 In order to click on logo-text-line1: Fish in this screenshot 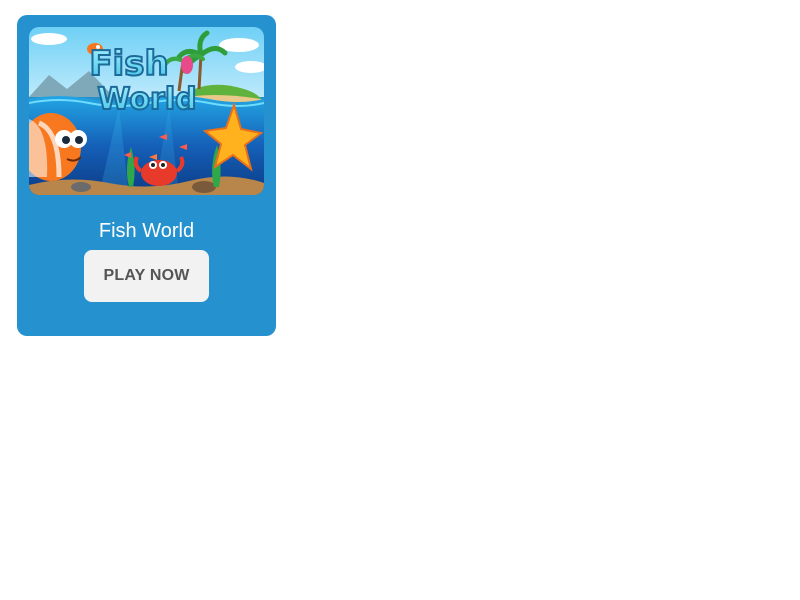, I will do `click(128, 64)`.